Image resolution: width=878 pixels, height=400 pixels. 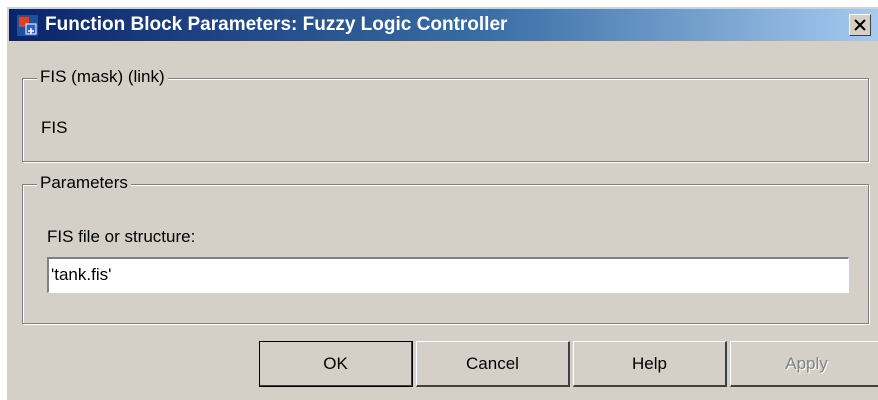 What do you see at coordinates (650, 364) in the screenshot?
I see `help-button: Help` at bounding box center [650, 364].